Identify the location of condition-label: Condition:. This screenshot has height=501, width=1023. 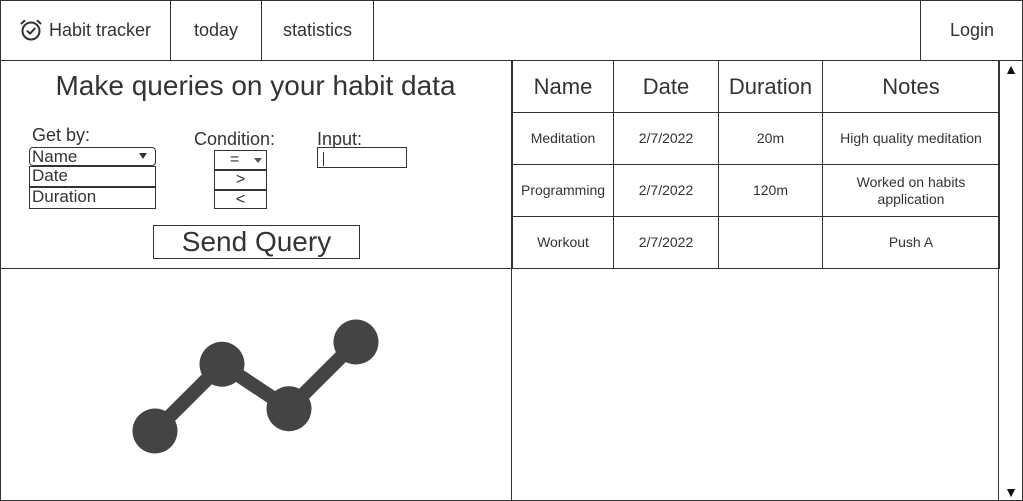
(235, 139).